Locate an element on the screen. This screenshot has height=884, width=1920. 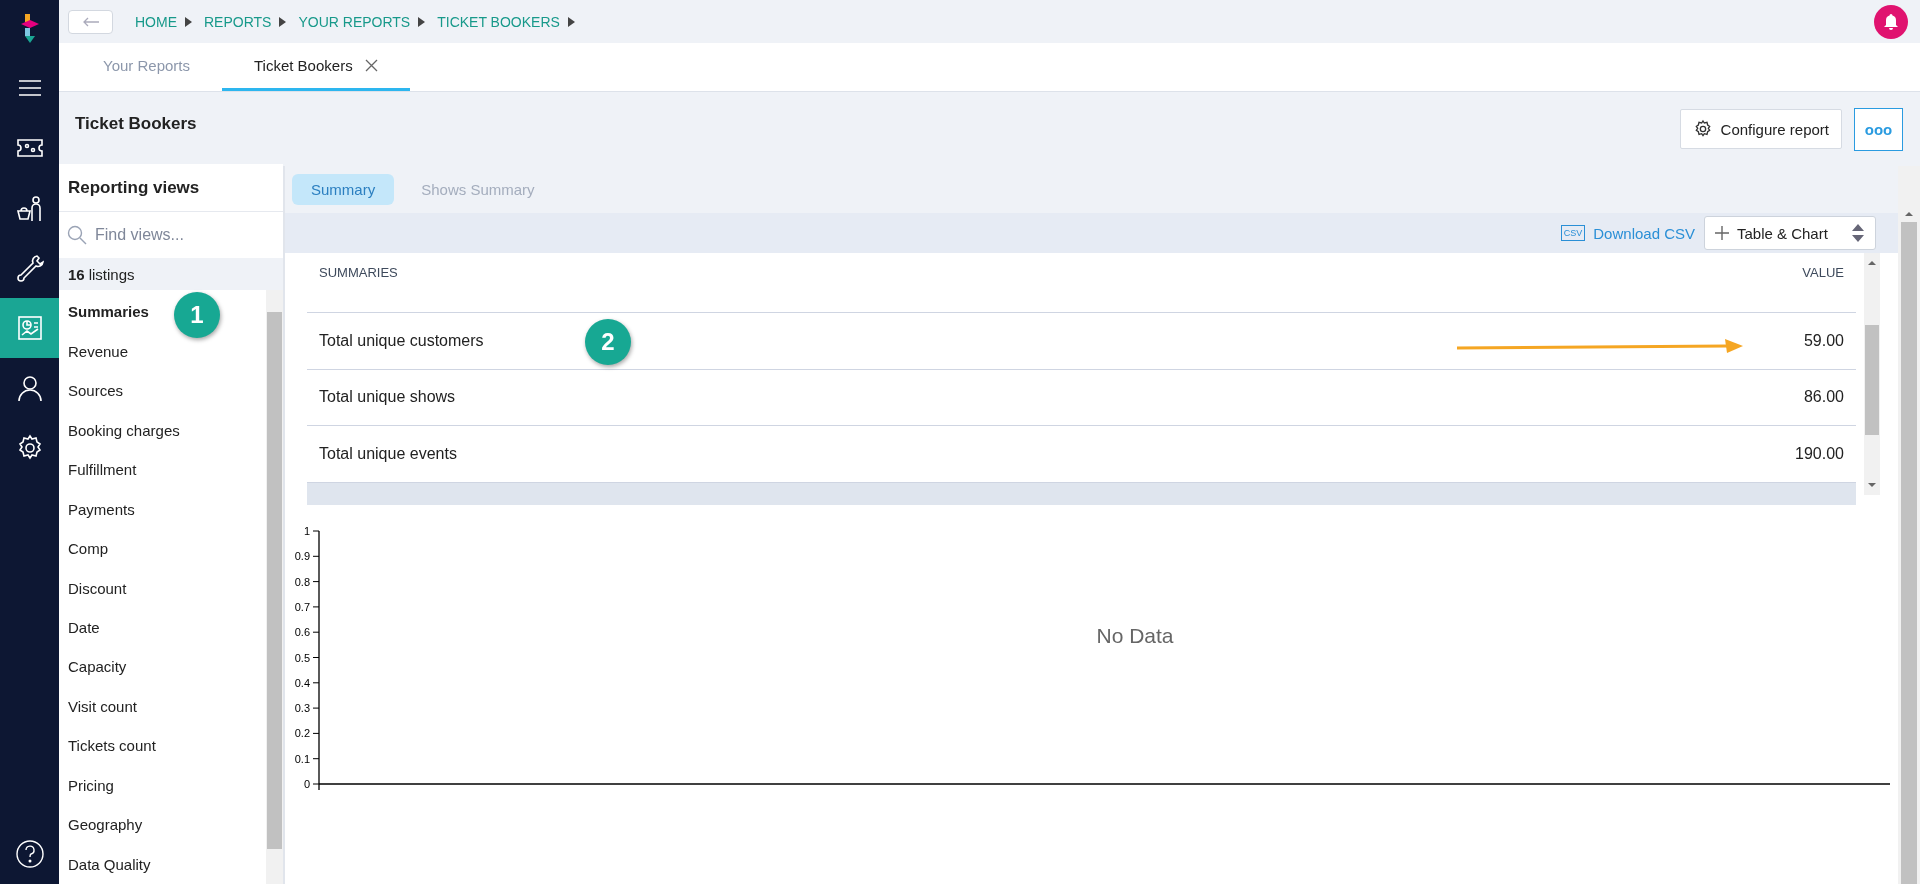
view-list-item: Summaries is located at coordinates (108, 312).